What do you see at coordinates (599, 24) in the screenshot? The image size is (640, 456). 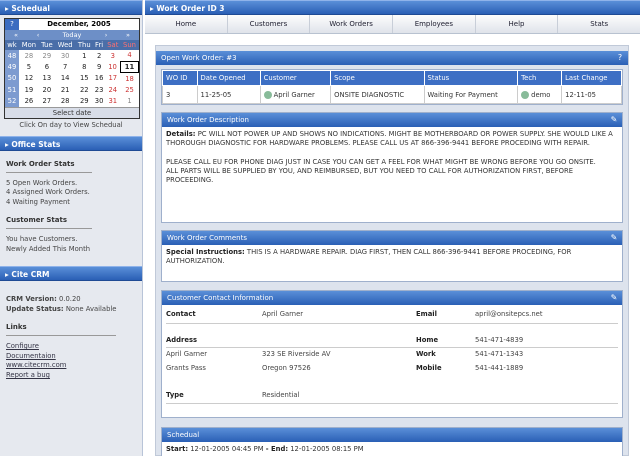 I see `nav-stats: Stats` at bounding box center [599, 24].